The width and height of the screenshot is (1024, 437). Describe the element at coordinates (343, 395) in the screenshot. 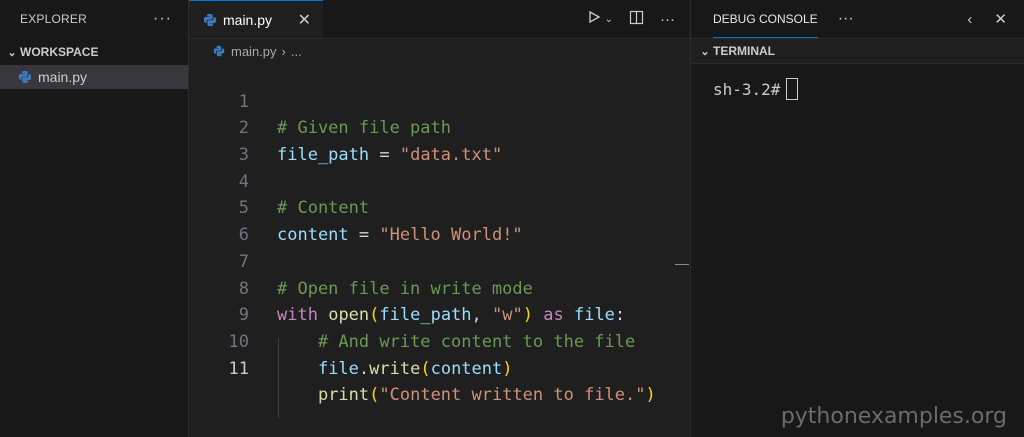

I see `code-function: print` at that location.